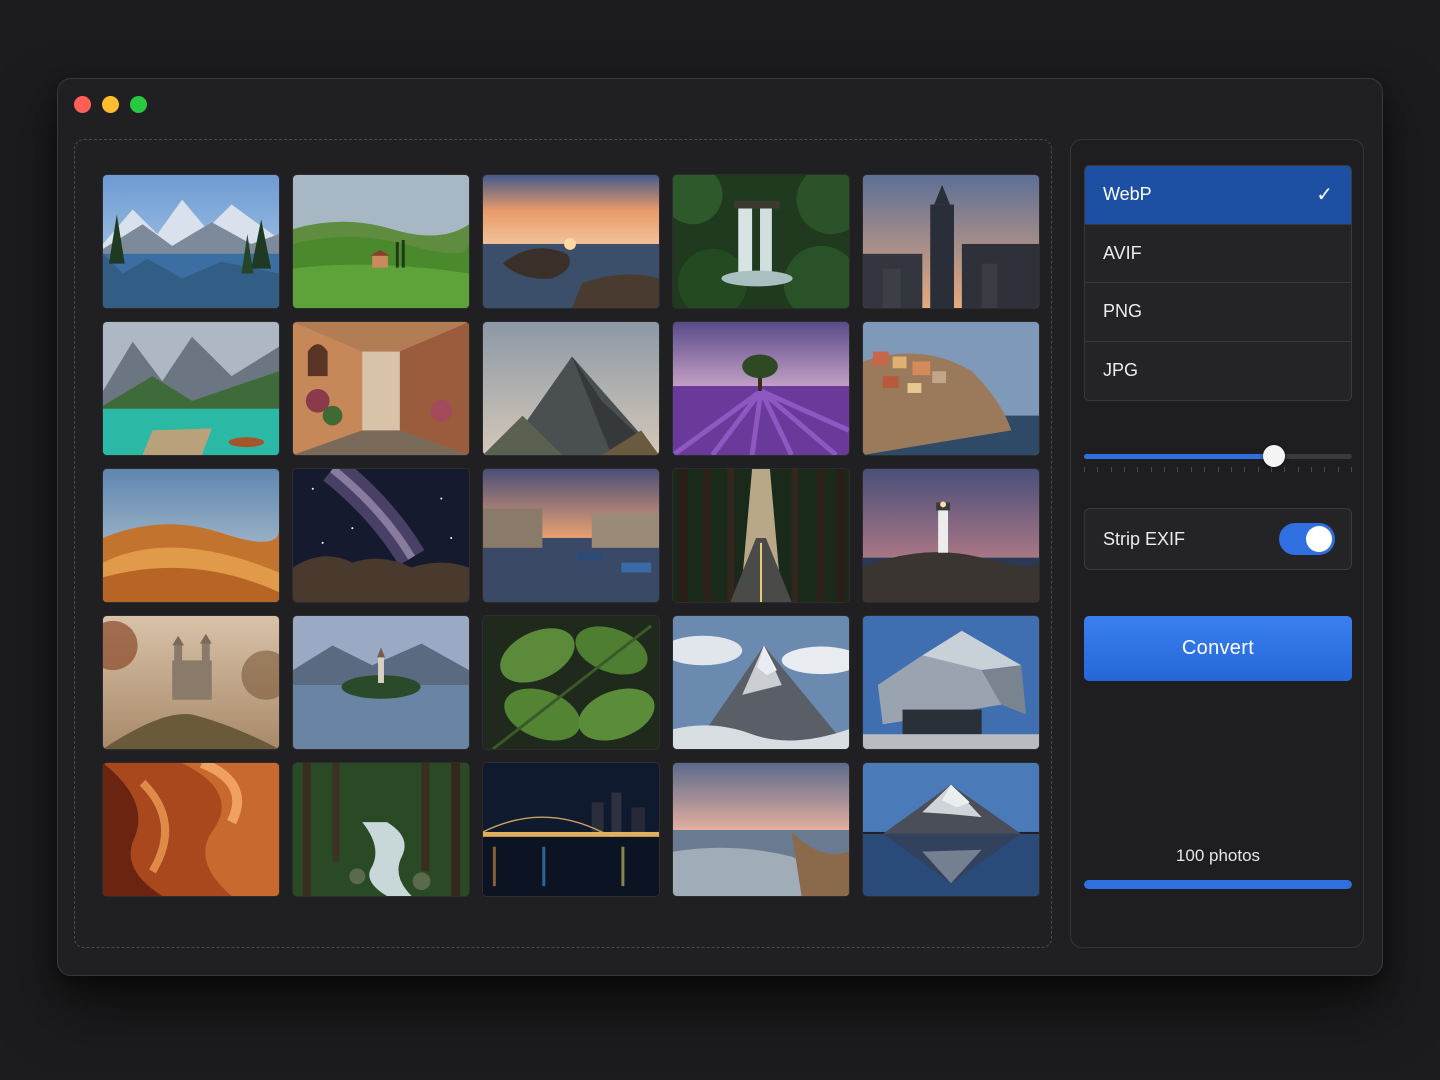 Image resolution: width=1440 pixels, height=1080 pixels. What do you see at coordinates (1218, 648) in the screenshot?
I see `convert-button: Convert` at bounding box center [1218, 648].